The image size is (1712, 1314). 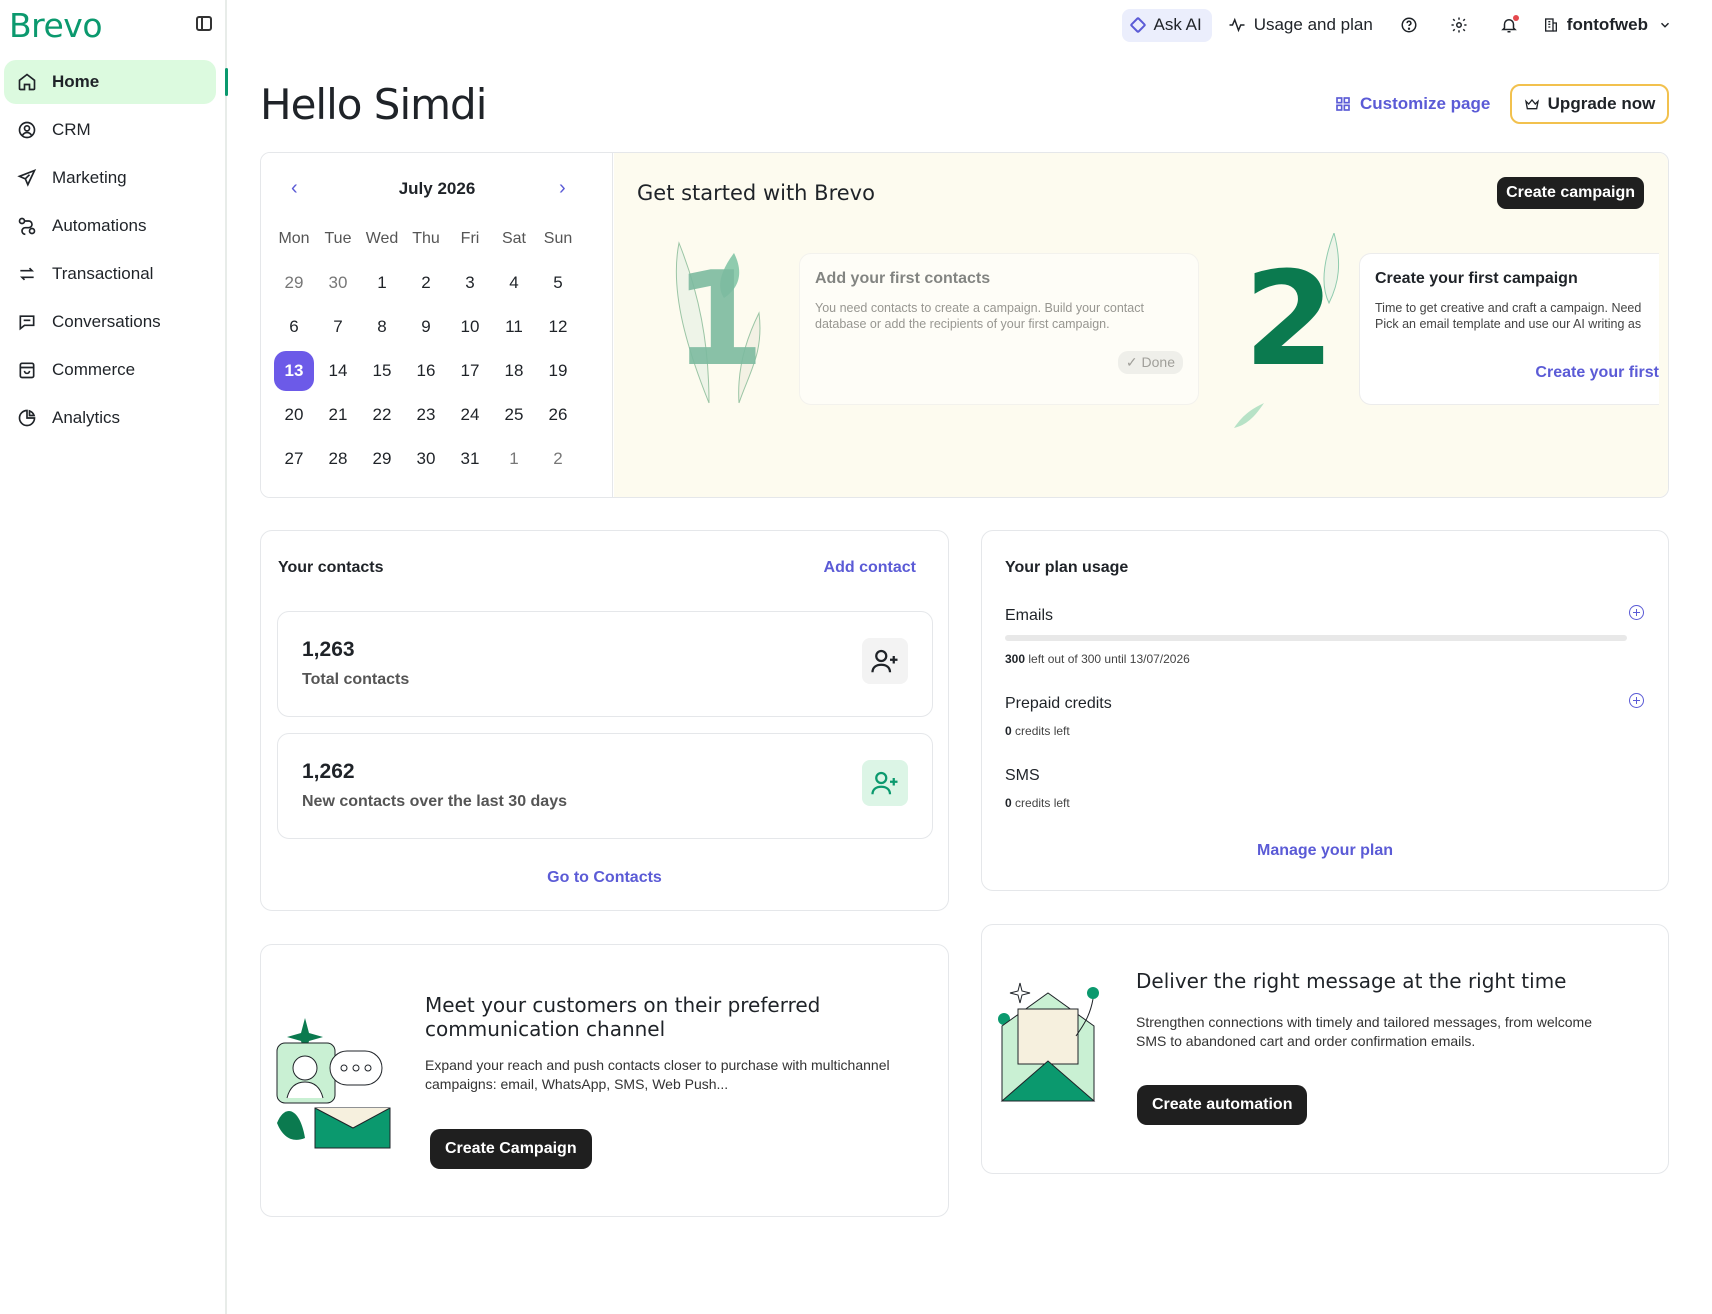 What do you see at coordinates (94, 369) in the screenshot?
I see `sidebar-item-label: Commerce` at bounding box center [94, 369].